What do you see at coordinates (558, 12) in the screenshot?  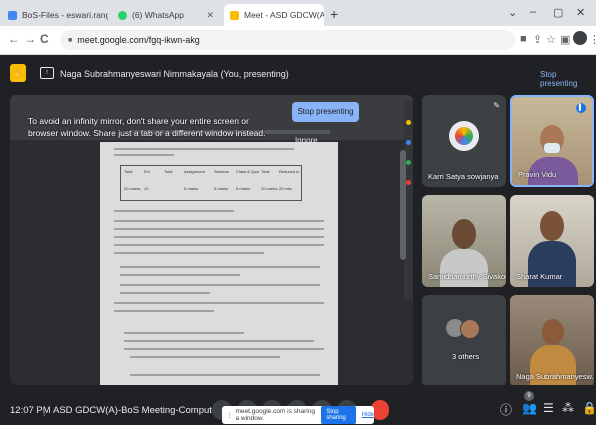 I see `maximize-button: ▢` at bounding box center [558, 12].